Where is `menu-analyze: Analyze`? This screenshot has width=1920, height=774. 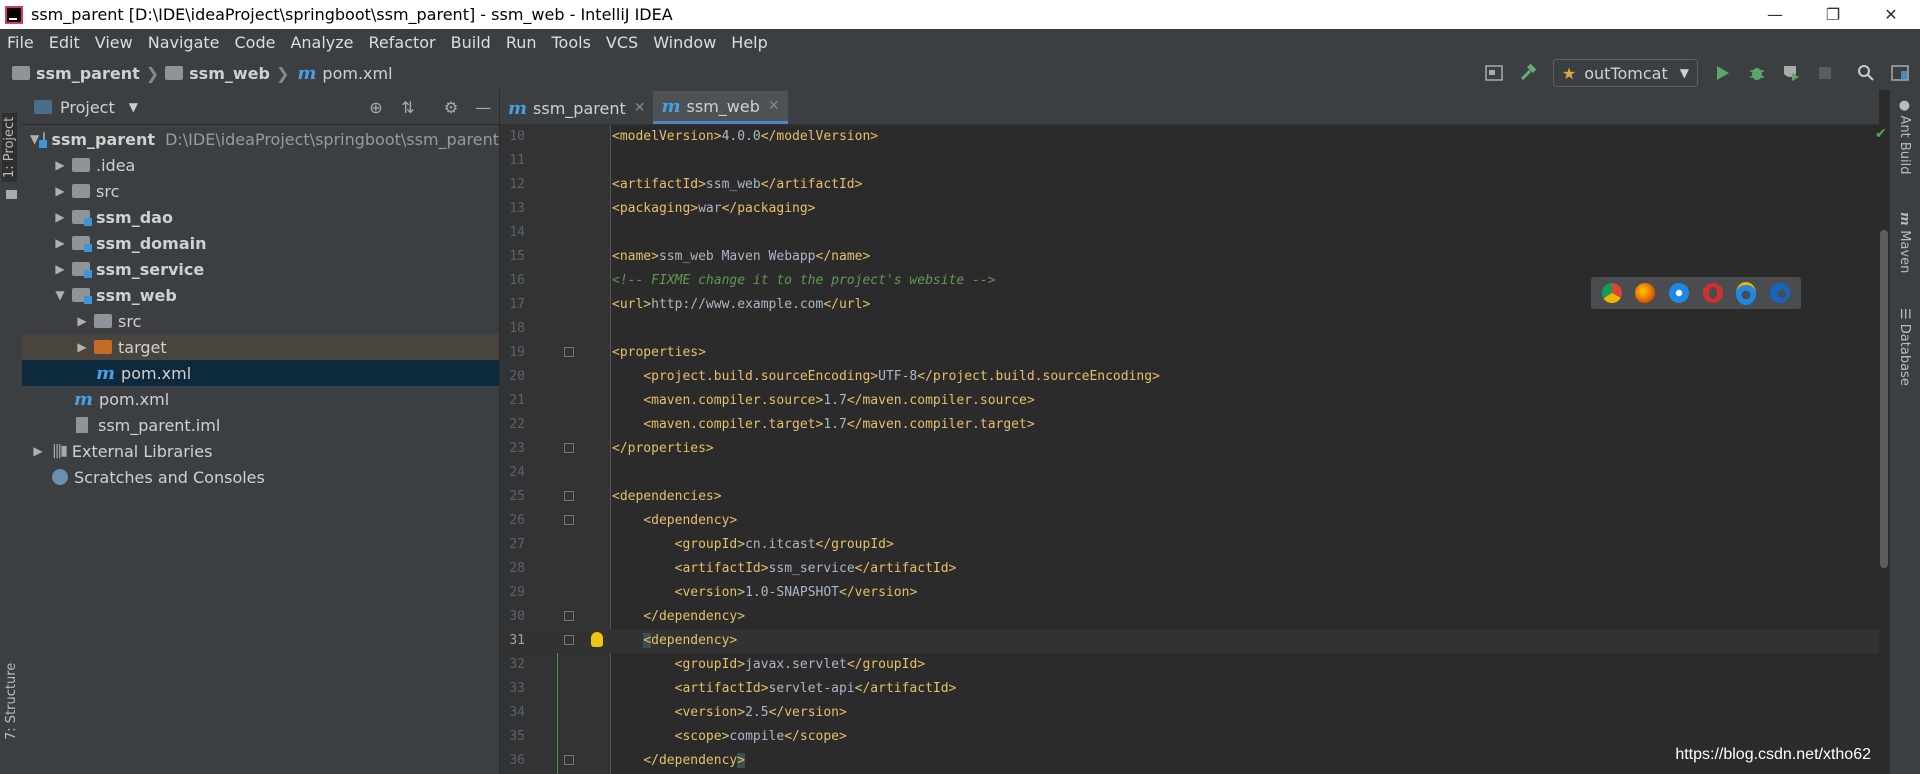 menu-analyze: Analyze is located at coordinates (322, 42).